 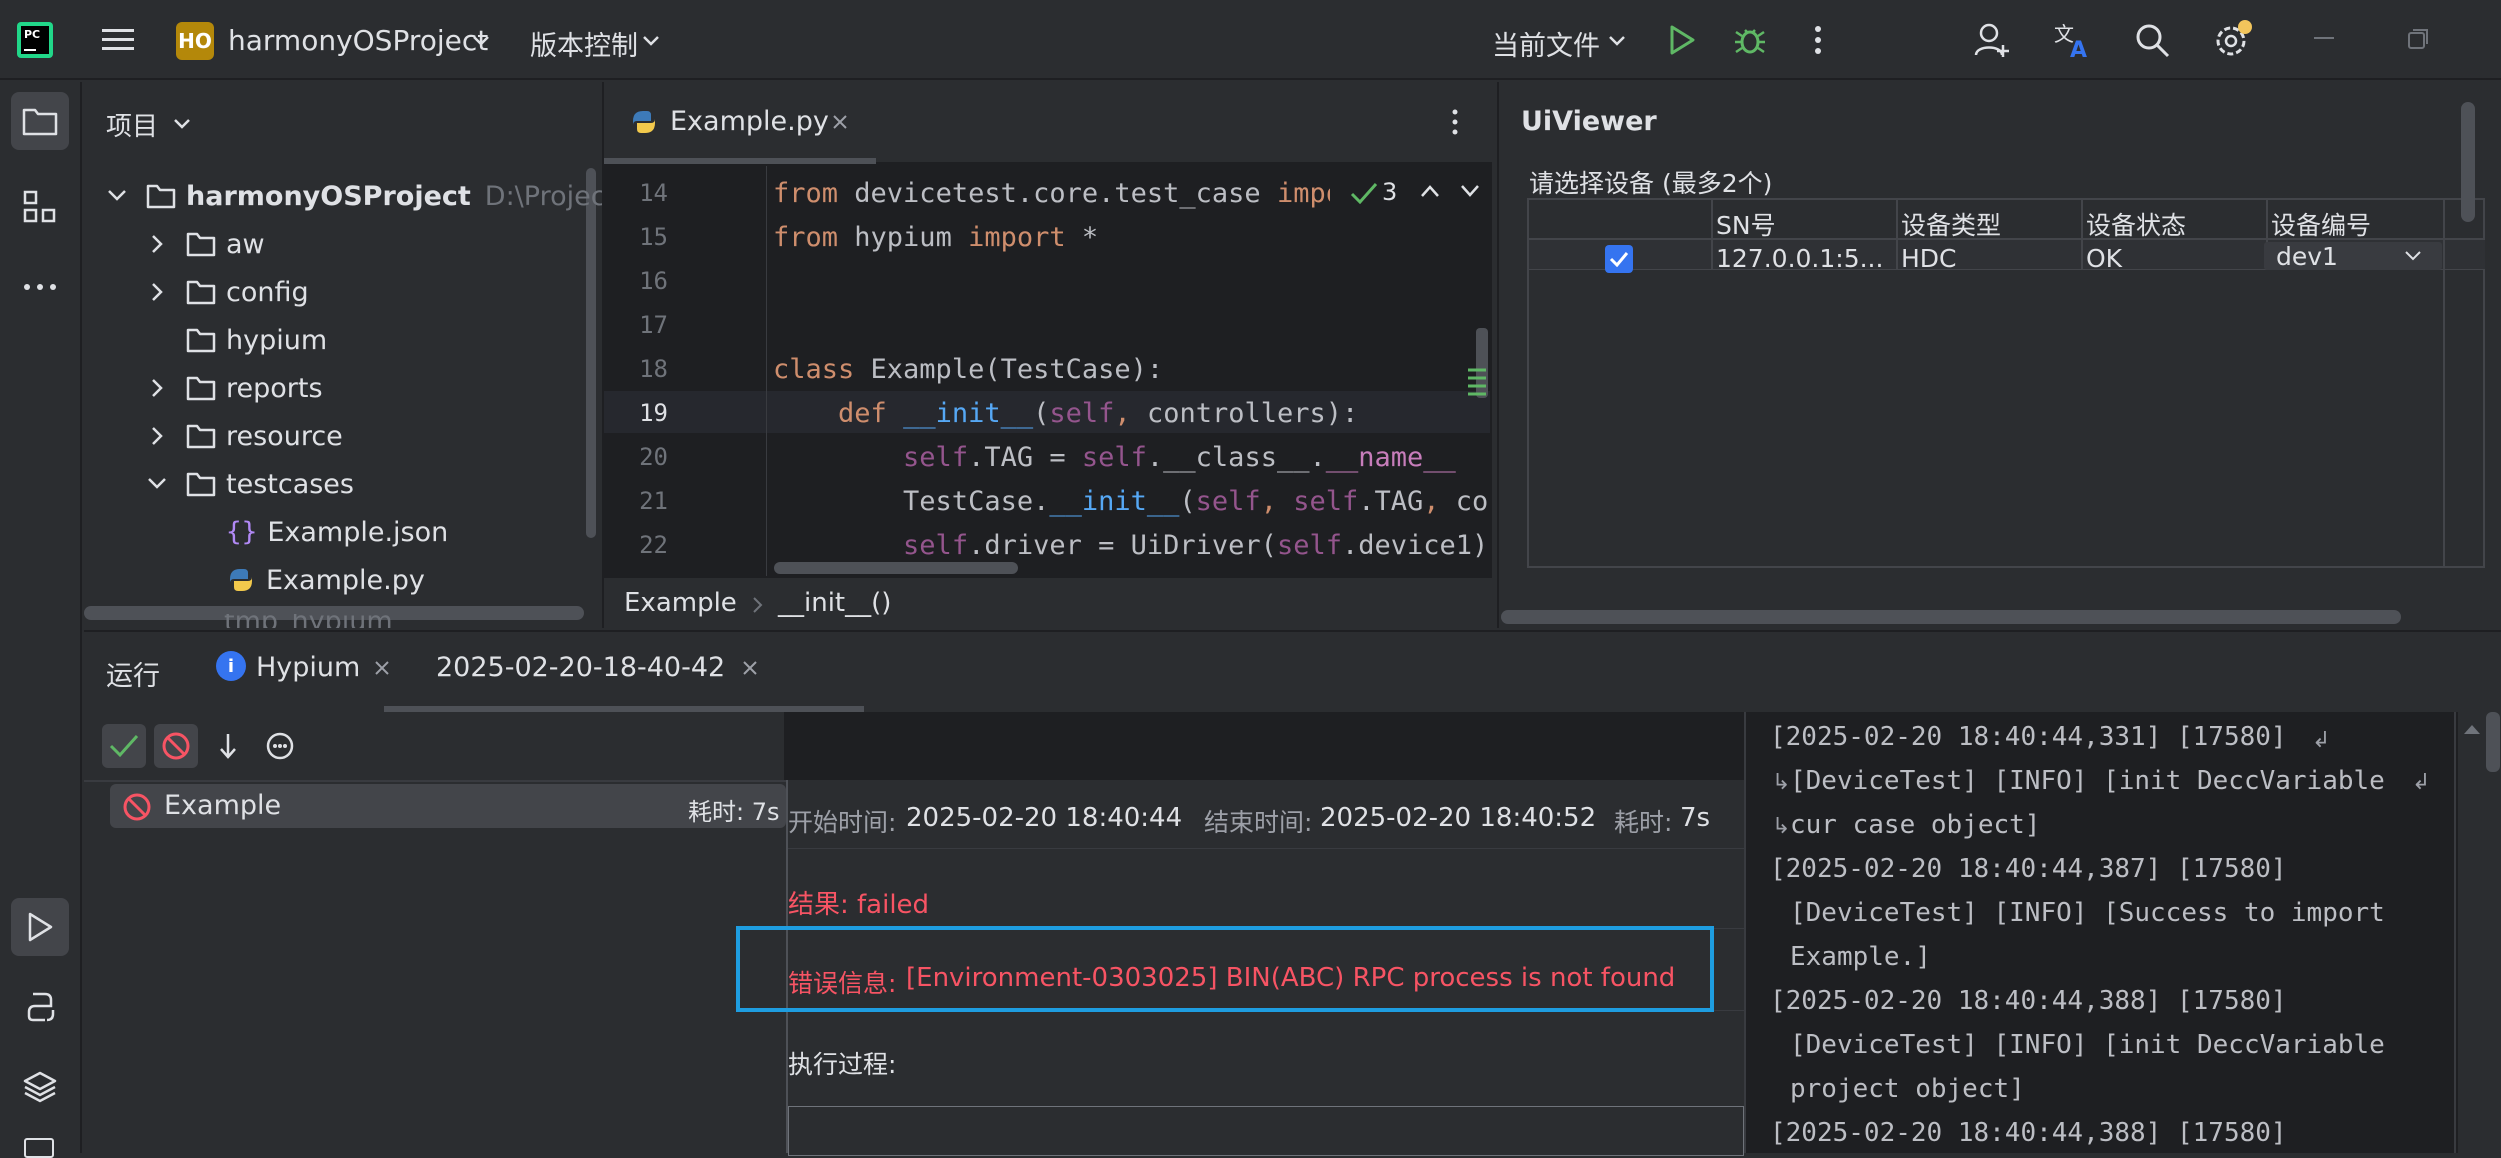 I want to click on code-line-18: class Example(TestCase):, so click(x=968, y=369).